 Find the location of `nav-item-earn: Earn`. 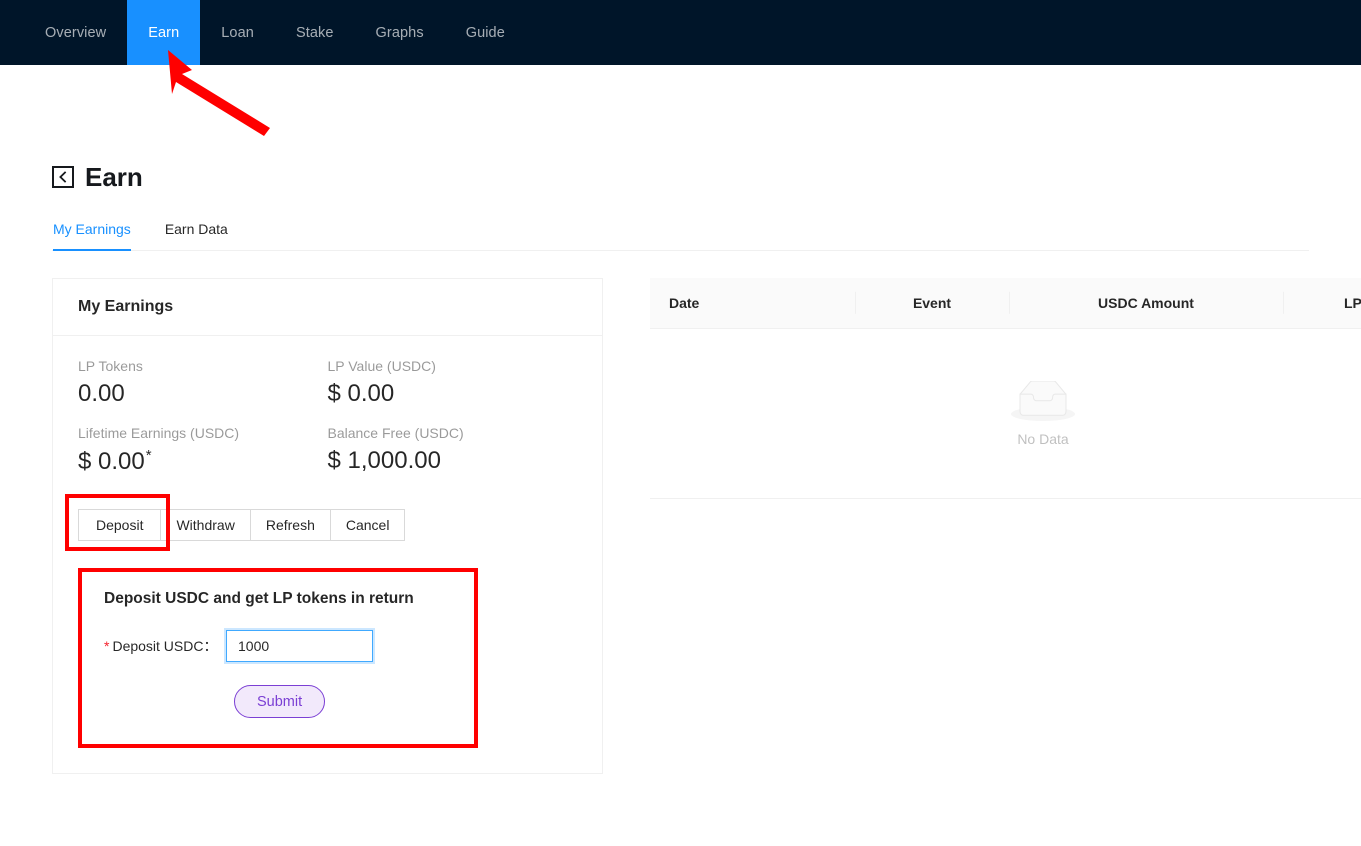

nav-item-earn: Earn is located at coordinates (164, 32).